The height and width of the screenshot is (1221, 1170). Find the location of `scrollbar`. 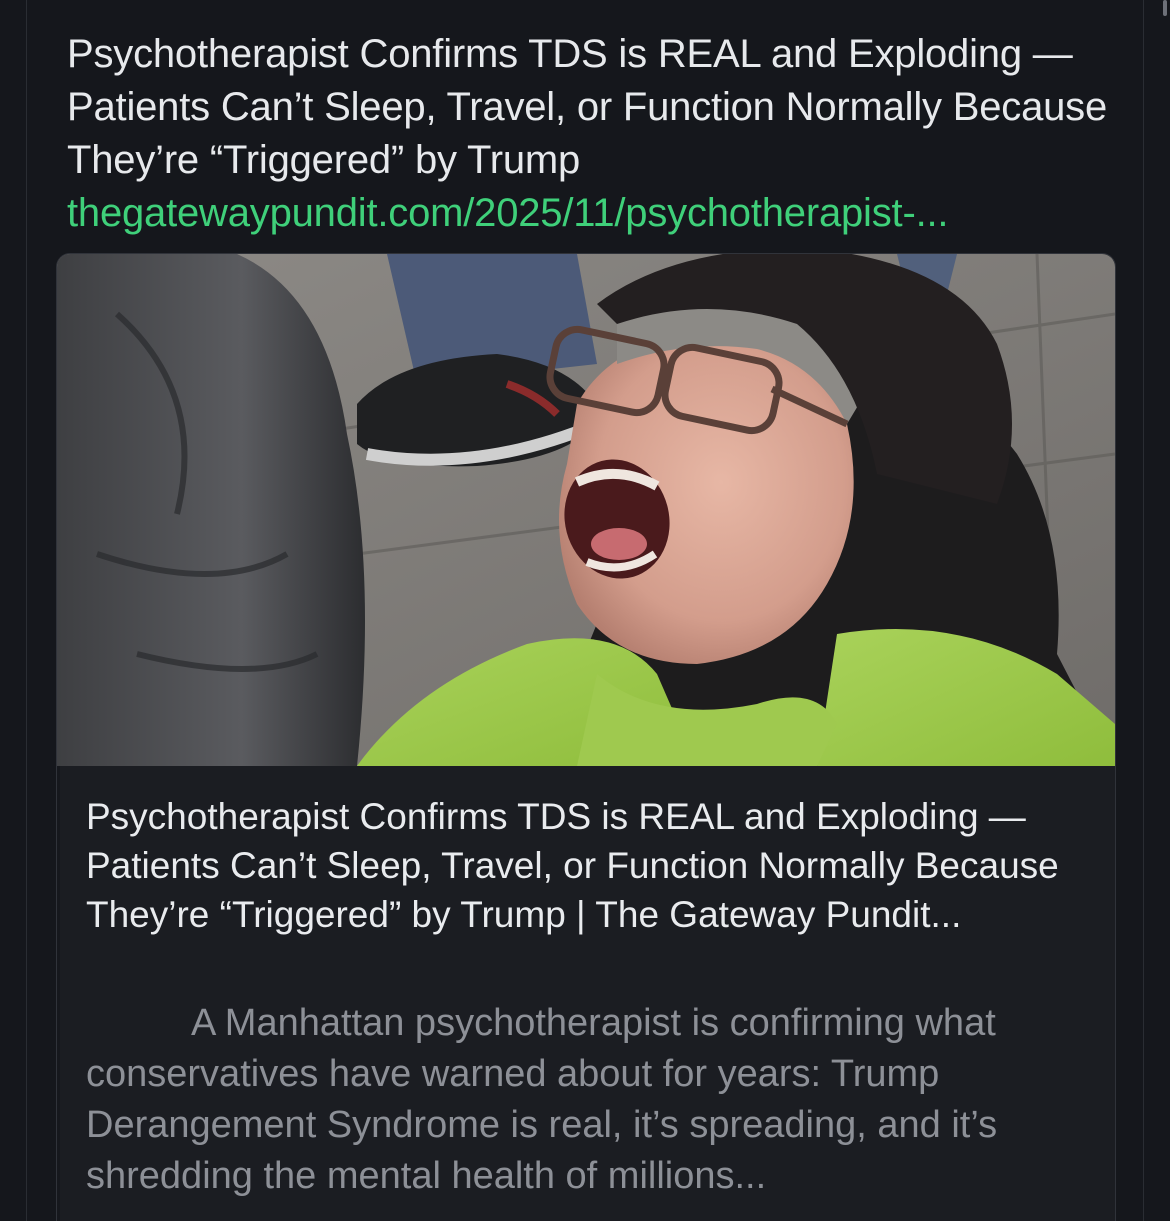

scrollbar is located at coordinates (1165, 8).